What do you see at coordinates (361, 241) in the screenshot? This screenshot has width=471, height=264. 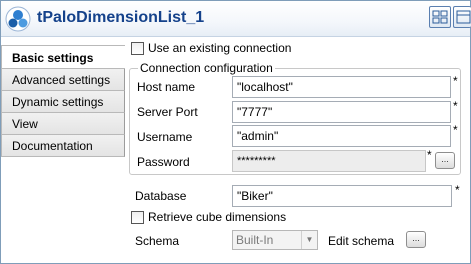 I see `edit-schema-label: Edit schema` at bounding box center [361, 241].